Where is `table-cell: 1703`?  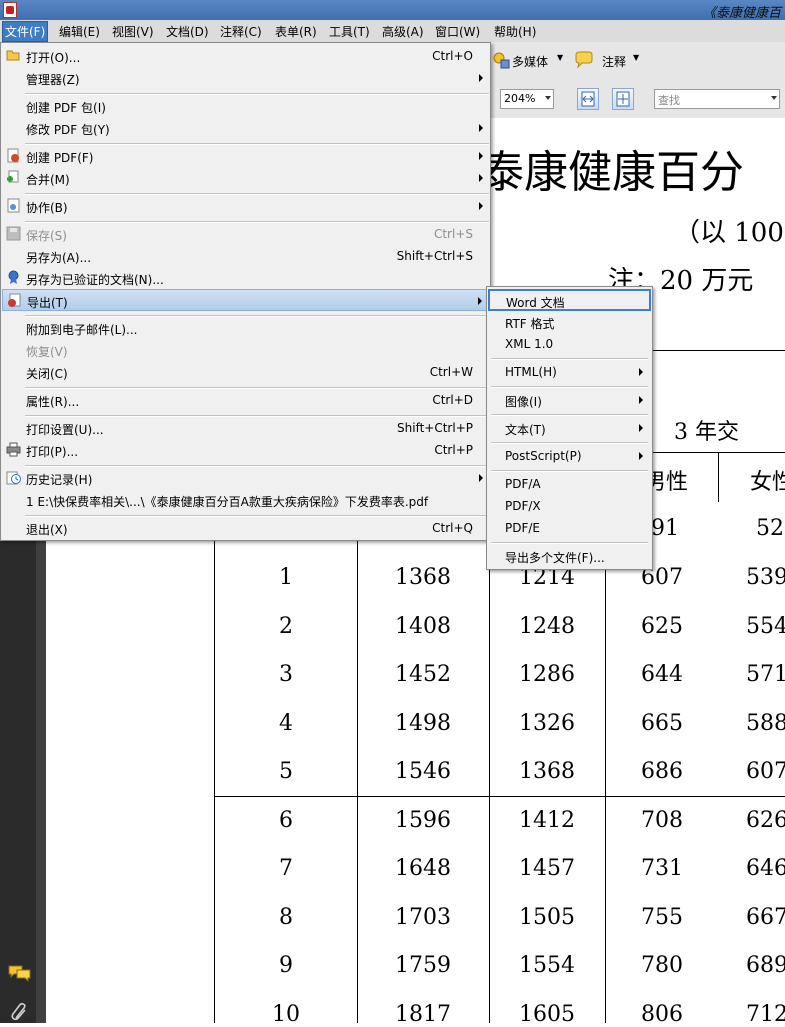
table-cell: 1703 is located at coordinates (423, 917).